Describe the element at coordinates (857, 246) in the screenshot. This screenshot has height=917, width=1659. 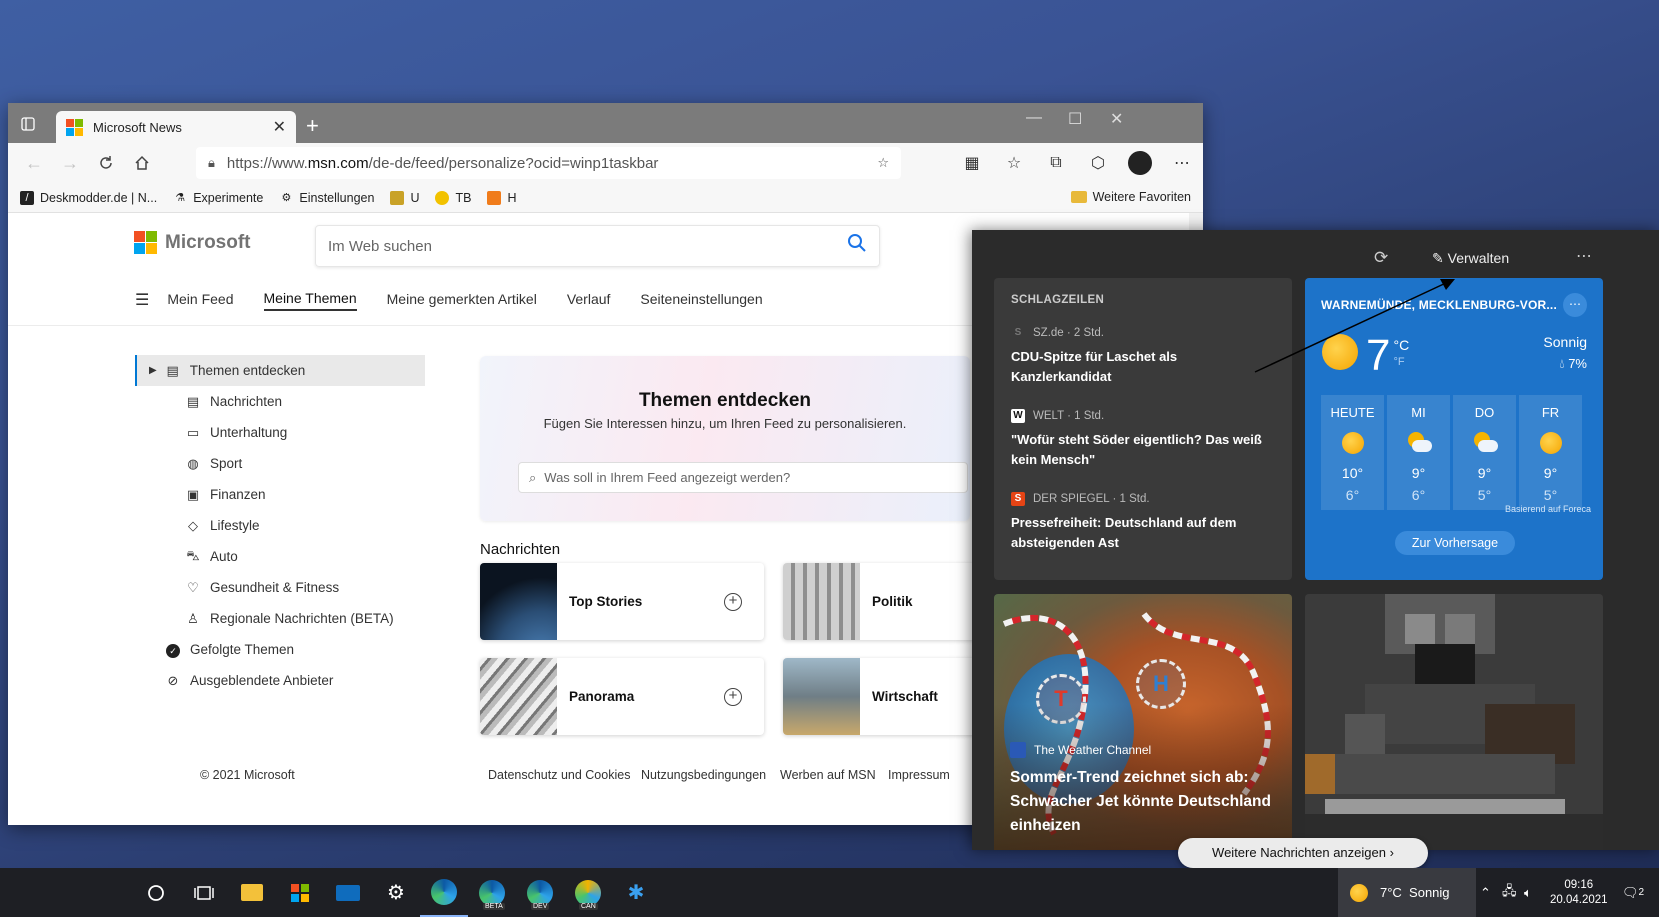
I see `search-icon` at that location.